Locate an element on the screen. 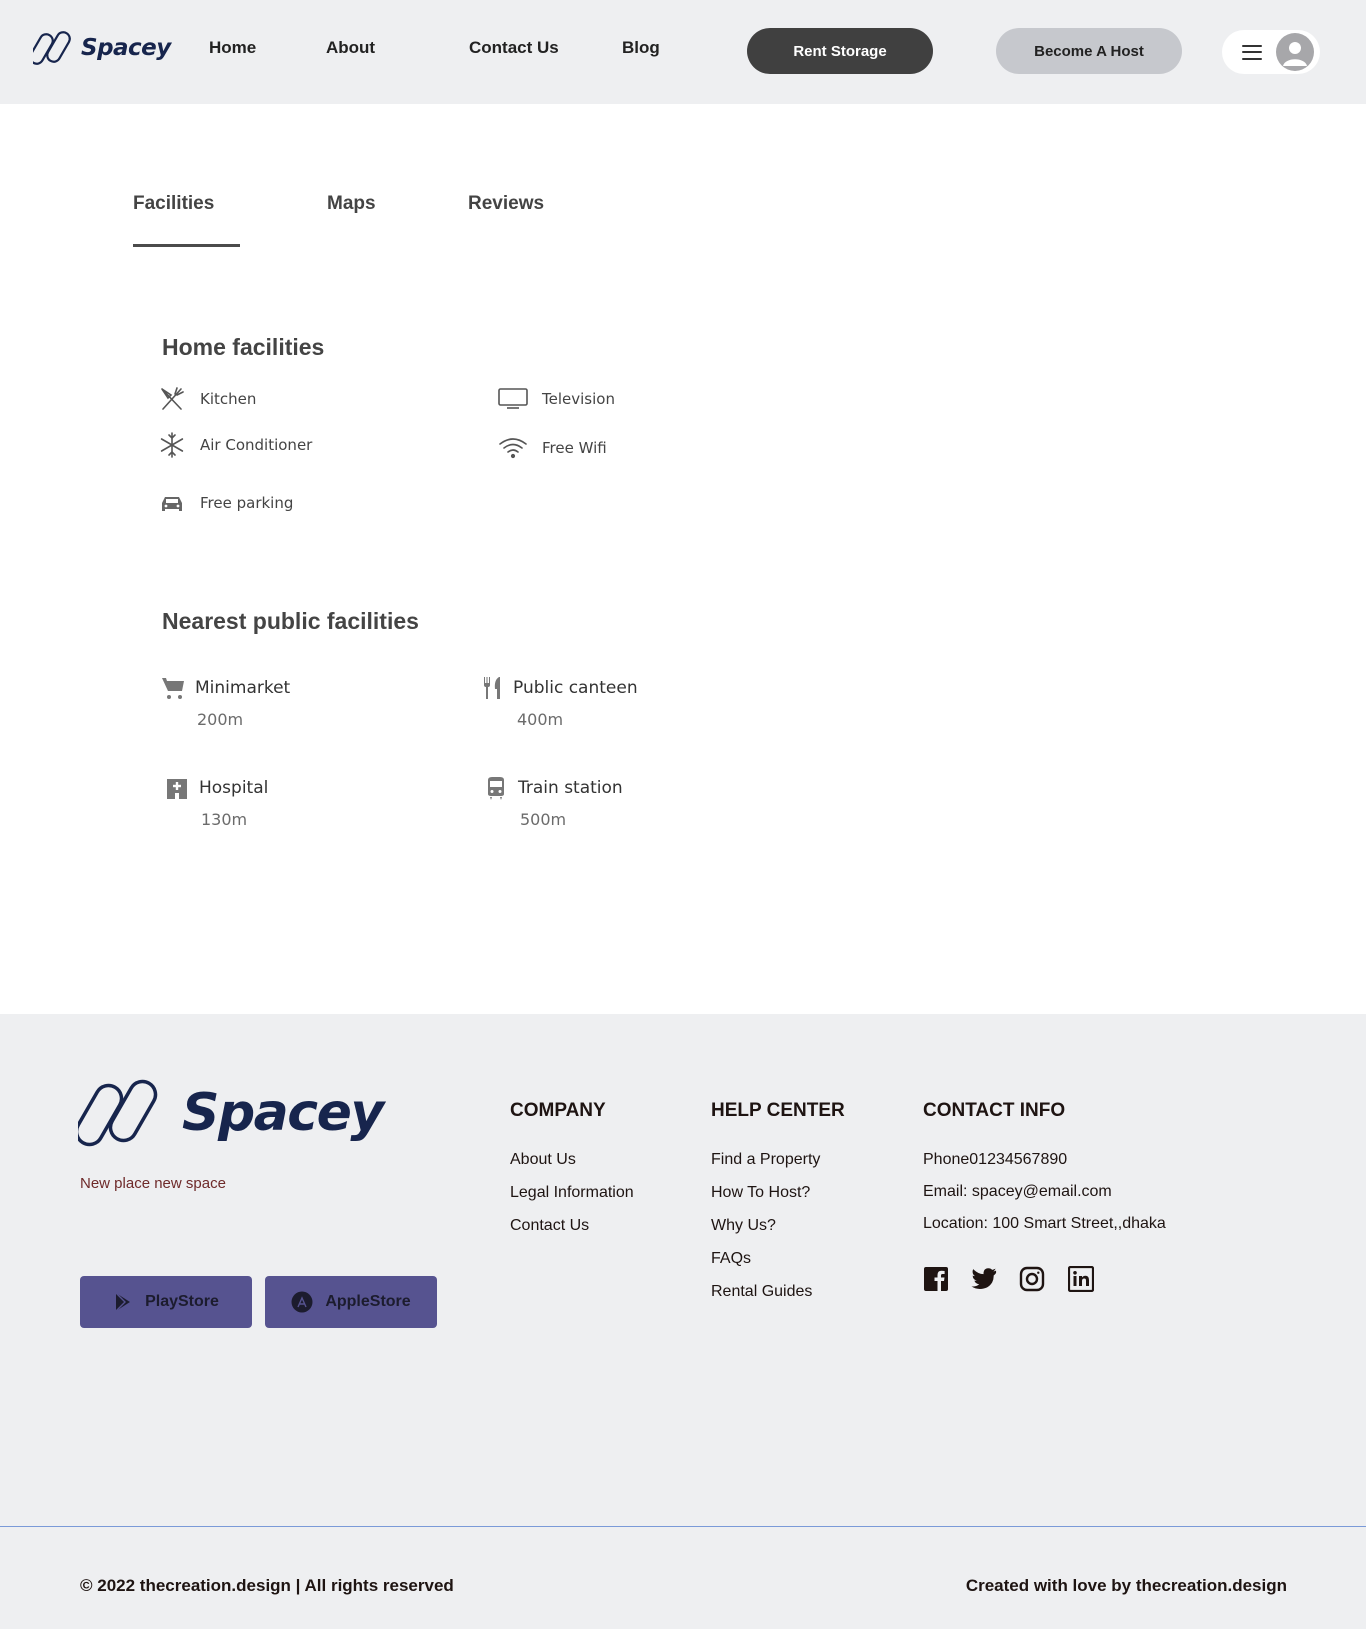 This screenshot has width=1366, height=1629. tab-reviews: Reviews is located at coordinates (506, 204).